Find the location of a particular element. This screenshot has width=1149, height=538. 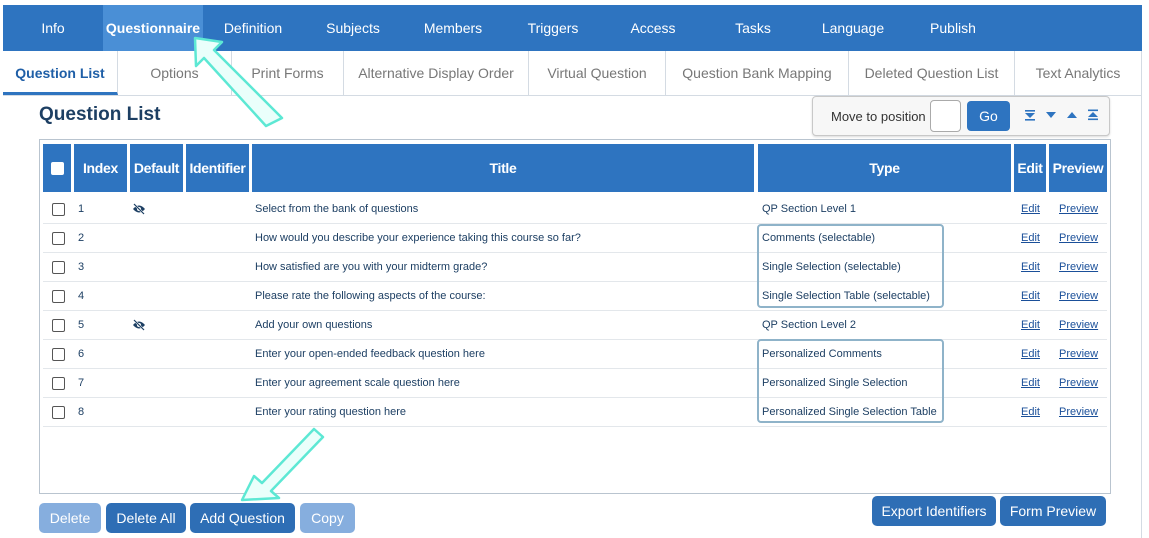

row-index: 6 is located at coordinates (81, 354).